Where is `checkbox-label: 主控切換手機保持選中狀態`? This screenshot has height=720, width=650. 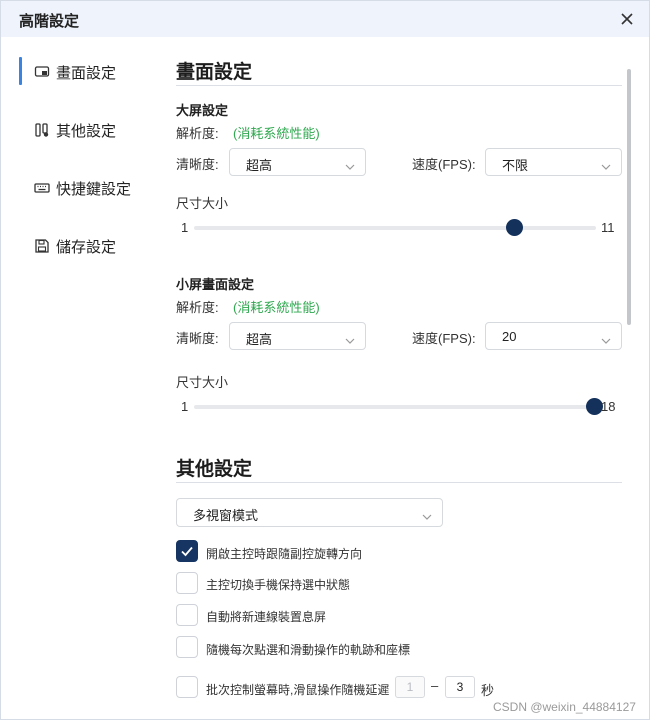
checkbox-label: 主控切換手機保持選中狀態 is located at coordinates (278, 585).